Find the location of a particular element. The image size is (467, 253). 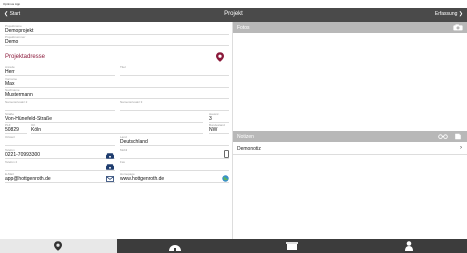

email-field: E-Mail app@hottgenroth.de is located at coordinates (60, 177).